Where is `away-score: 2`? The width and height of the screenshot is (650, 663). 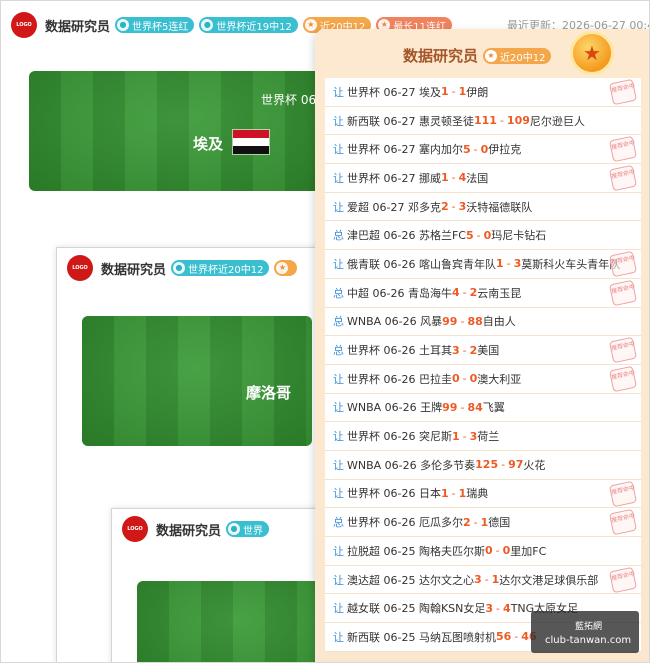
away-score: 2 is located at coordinates (473, 293).